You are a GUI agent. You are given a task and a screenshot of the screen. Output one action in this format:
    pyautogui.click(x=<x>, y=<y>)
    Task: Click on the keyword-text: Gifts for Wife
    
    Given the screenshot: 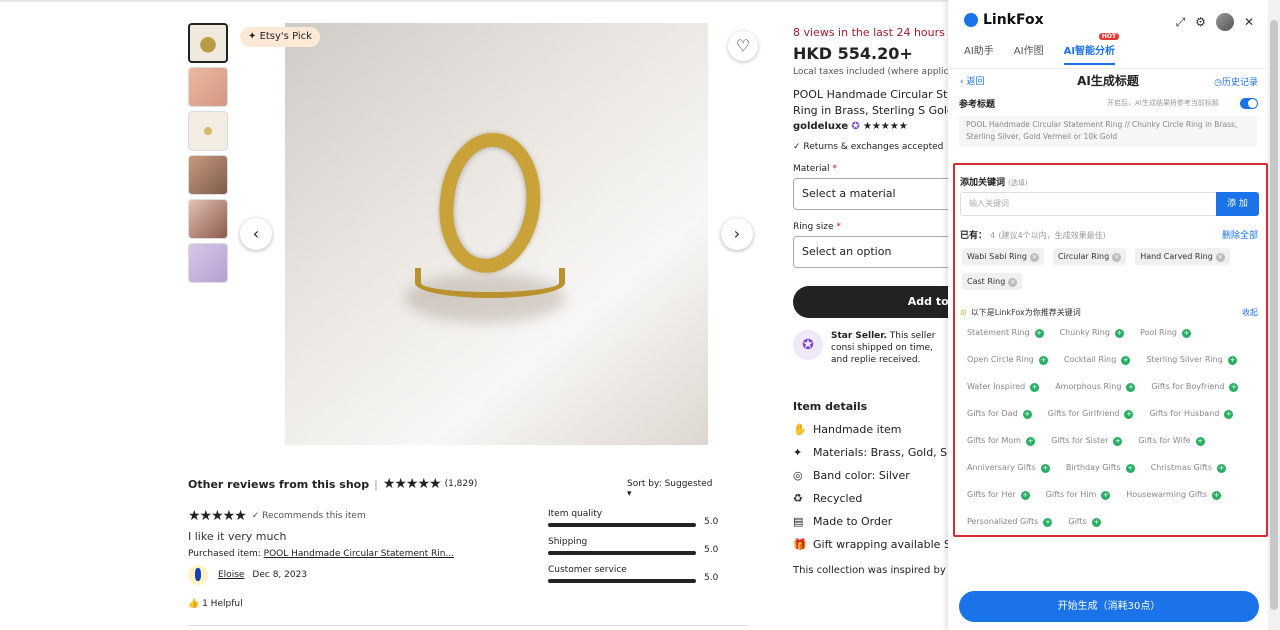 What is the action you would take?
    pyautogui.click(x=1164, y=440)
    